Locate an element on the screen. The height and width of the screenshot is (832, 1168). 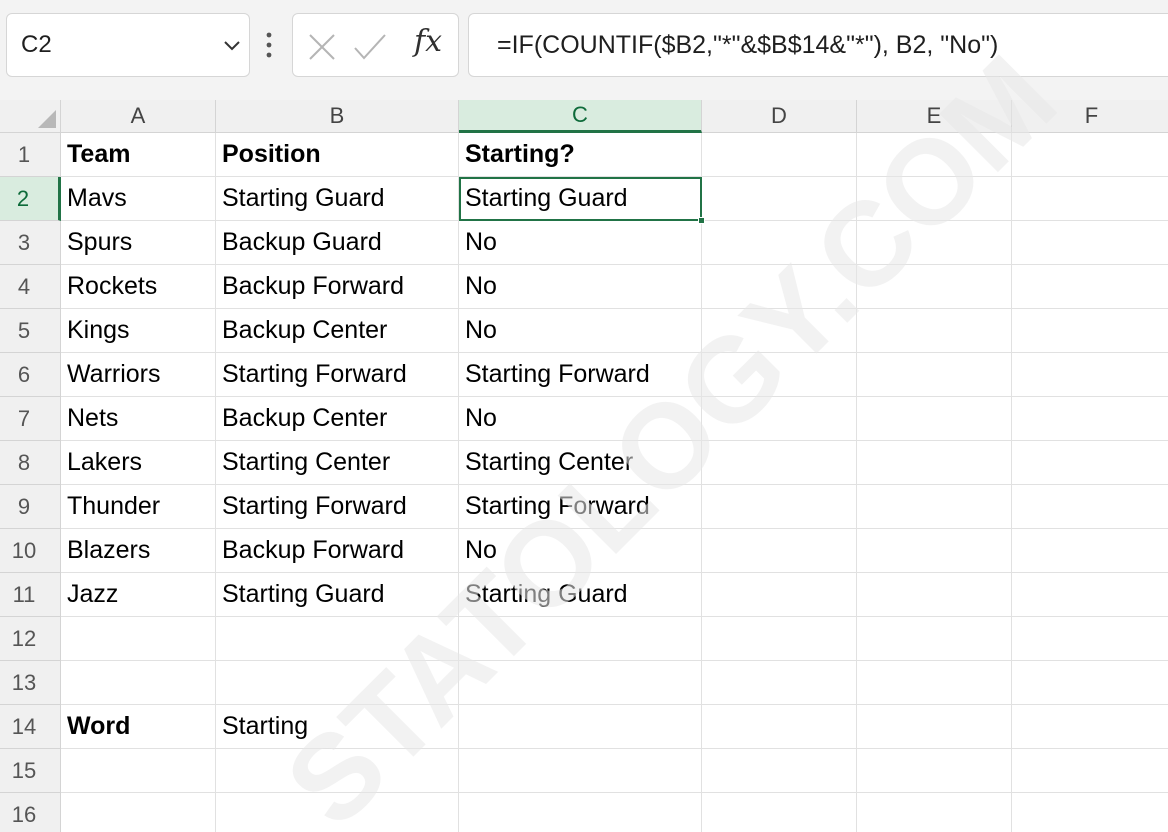
cell-a1: Team is located at coordinates (138, 155).